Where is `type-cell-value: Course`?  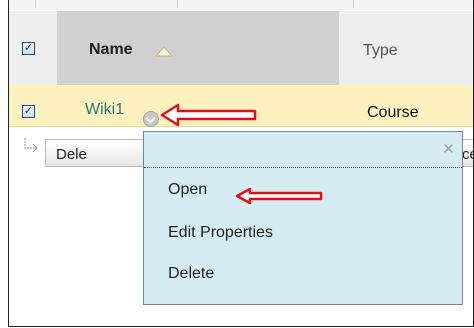 type-cell-value: Course is located at coordinates (393, 112).